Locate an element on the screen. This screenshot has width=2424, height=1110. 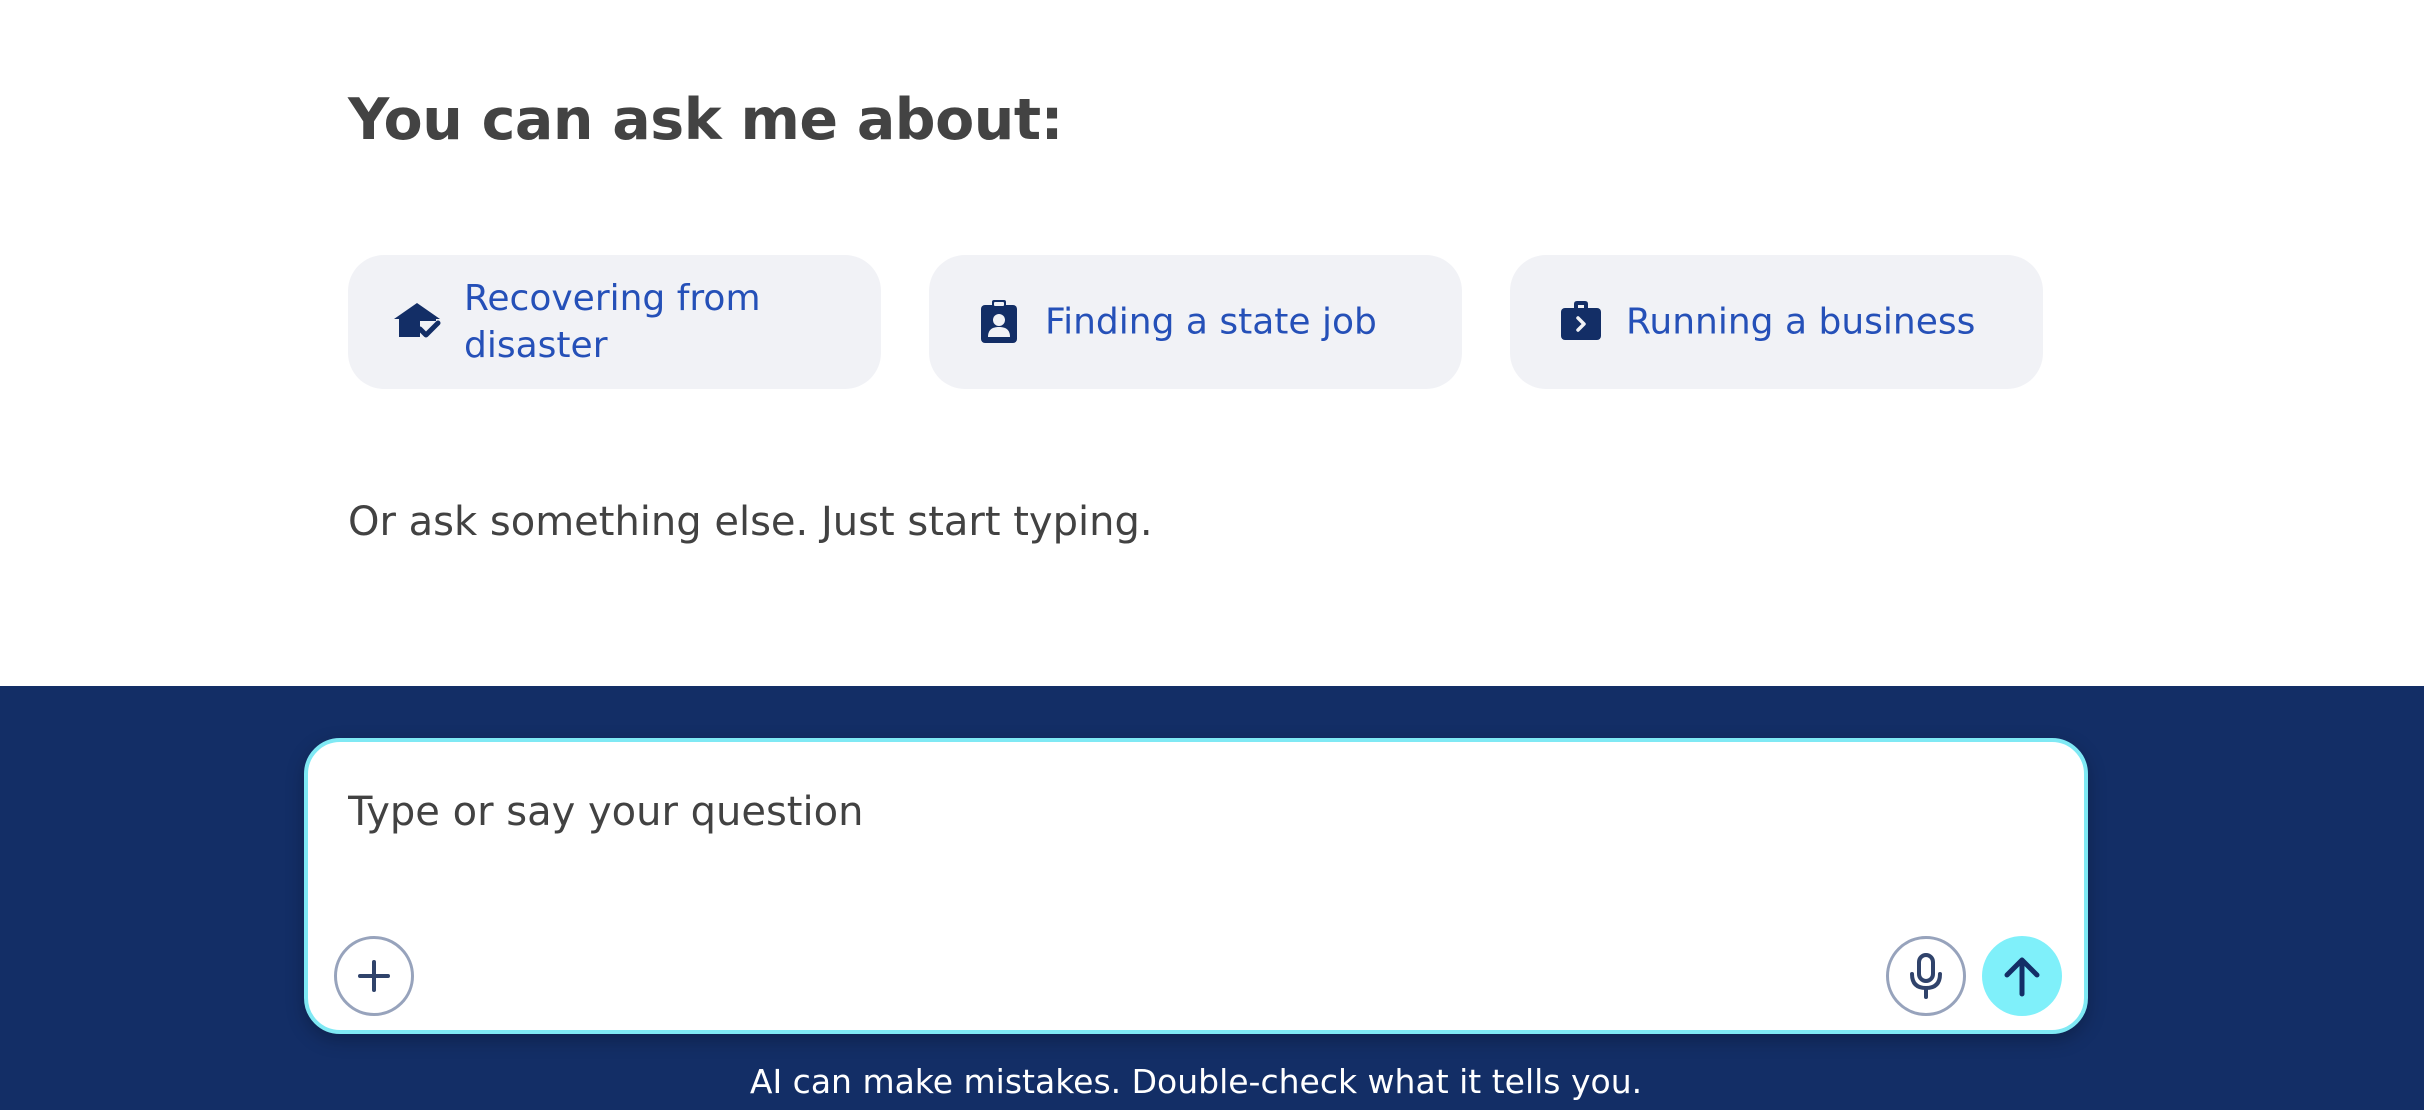
briefcase-icon is located at coordinates (1581, 320).